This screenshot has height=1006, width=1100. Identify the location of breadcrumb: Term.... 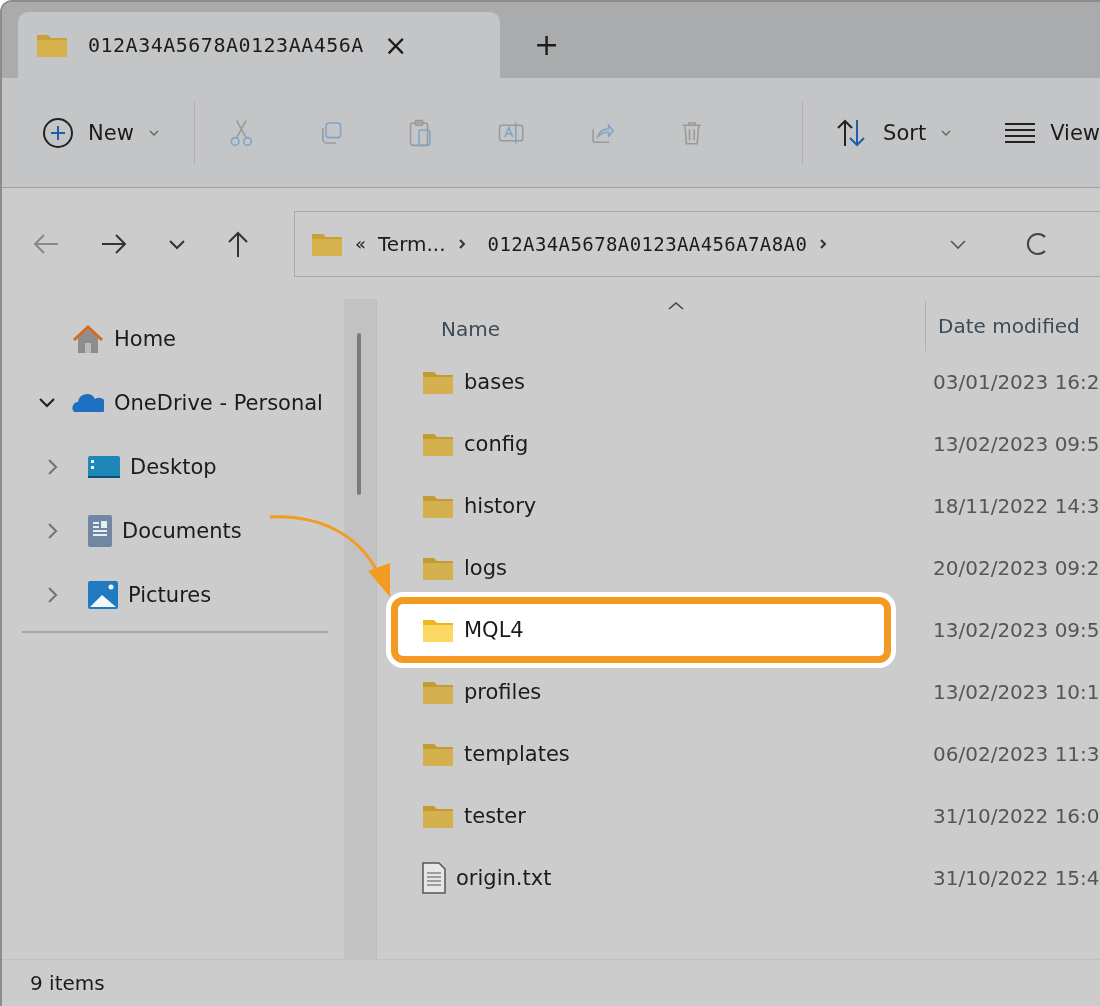
(412, 243).